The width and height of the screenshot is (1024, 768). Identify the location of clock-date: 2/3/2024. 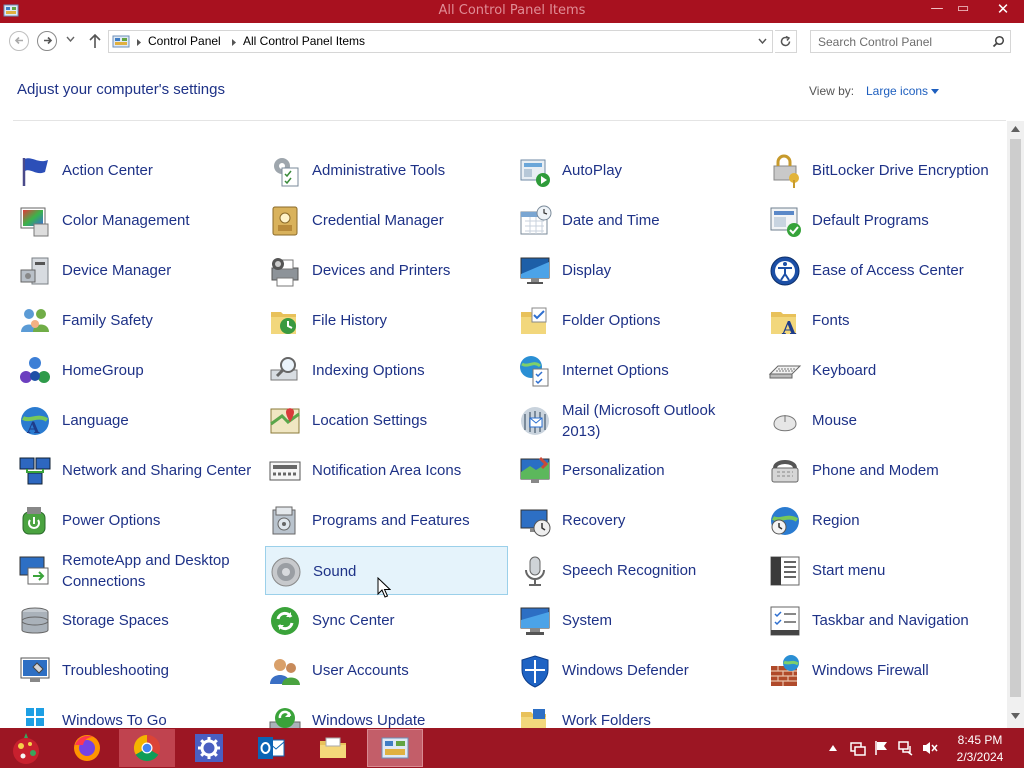
(980, 757).